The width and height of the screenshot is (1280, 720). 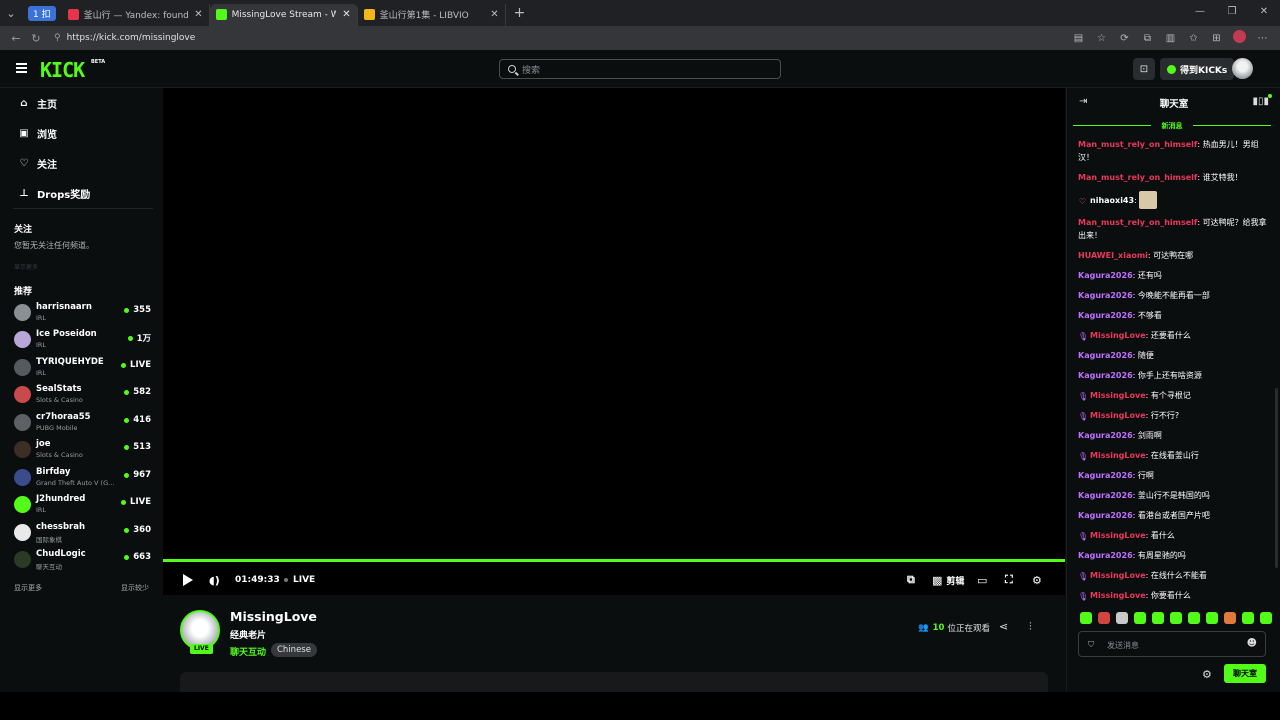 What do you see at coordinates (1245, 673) in the screenshot?
I see `chat-send-button: 聊天室` at bounding box center [1245, 673].